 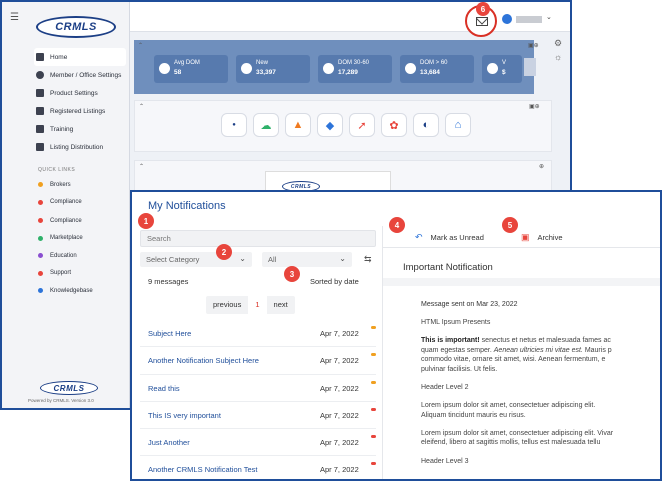 What do you see at coordinates (307, 259) in the screenshot?
I see `filter-select: All ⌄` at bounding box center [307, 259].